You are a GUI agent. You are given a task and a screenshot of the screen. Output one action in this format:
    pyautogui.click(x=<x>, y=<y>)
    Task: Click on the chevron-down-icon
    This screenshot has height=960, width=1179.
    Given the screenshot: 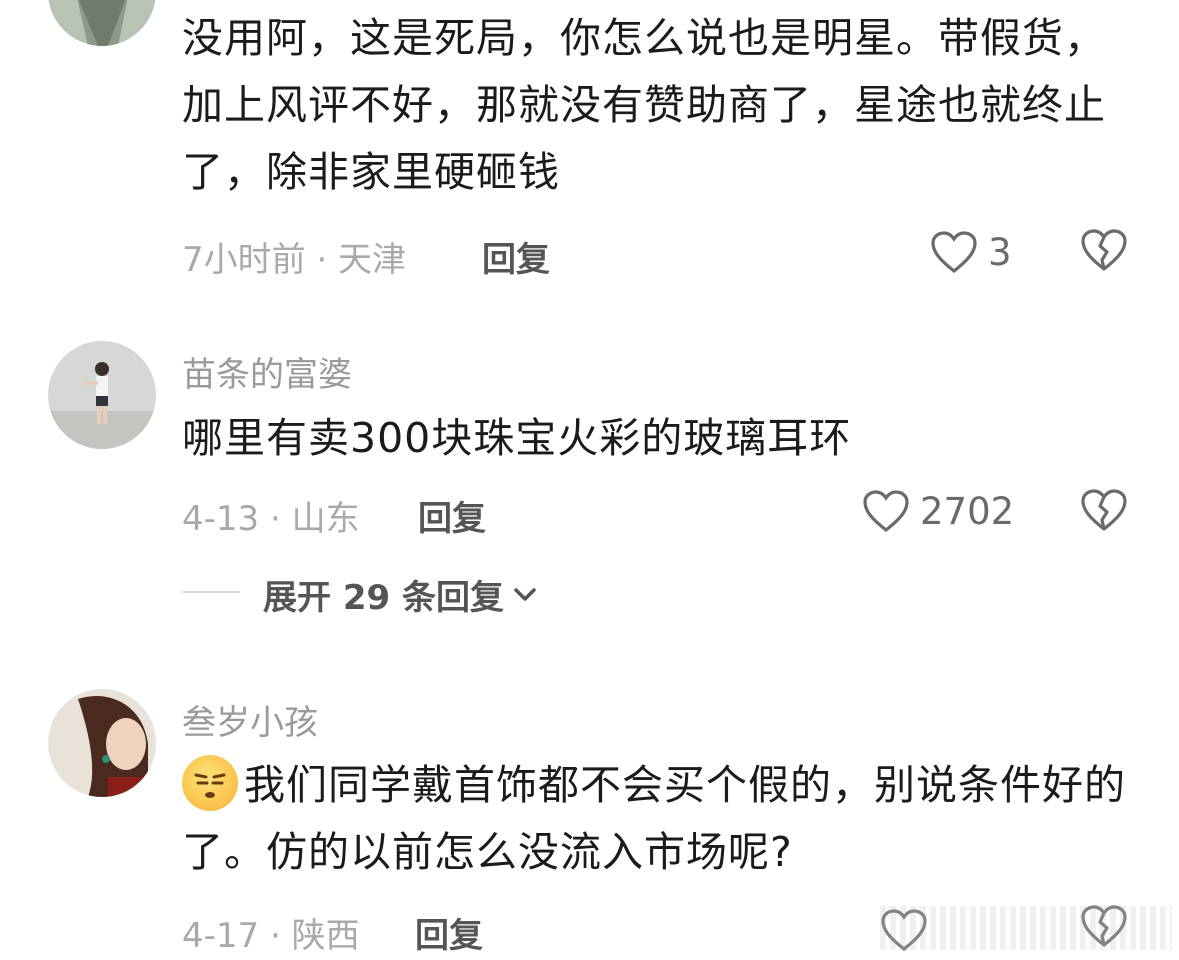 What is the action you would take?
    pyautogui.click(x=525, y=594)
    